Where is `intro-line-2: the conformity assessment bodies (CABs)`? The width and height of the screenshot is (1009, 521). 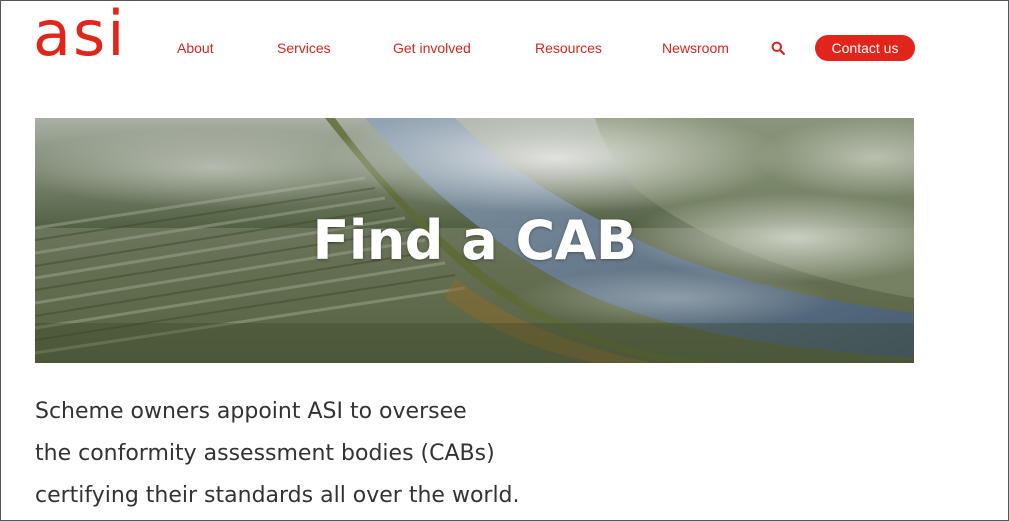
intro-line-2: the conformity assessment bodies (CABs) is located at coordinates (265, 453).